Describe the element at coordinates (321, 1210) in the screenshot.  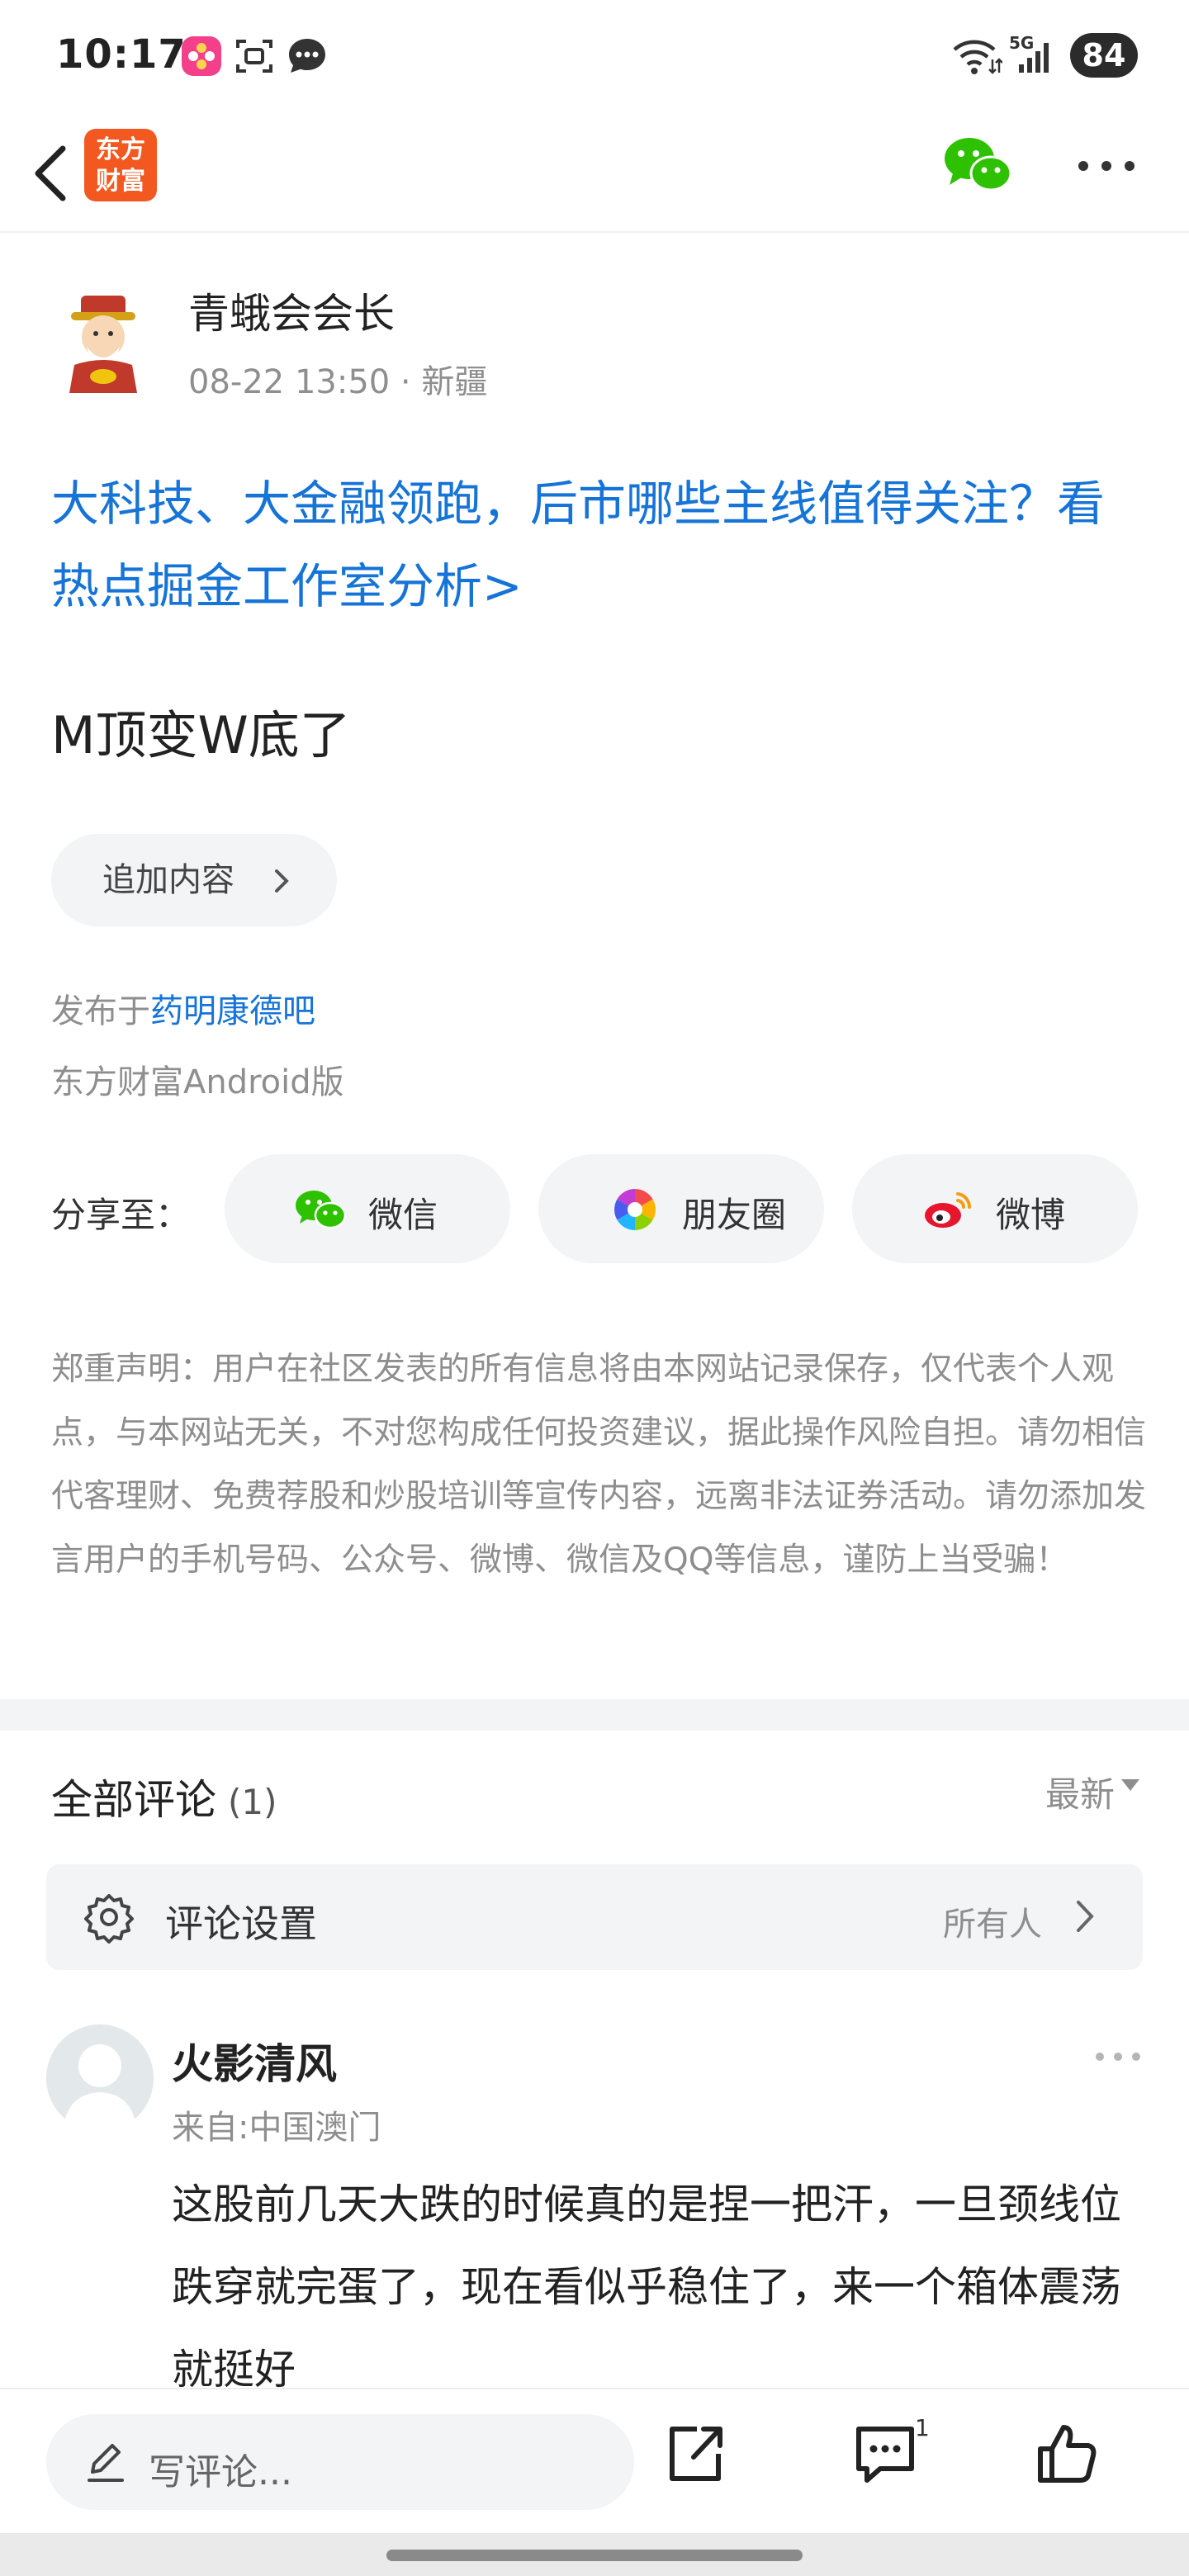
I see `wechat-icon` at that location.